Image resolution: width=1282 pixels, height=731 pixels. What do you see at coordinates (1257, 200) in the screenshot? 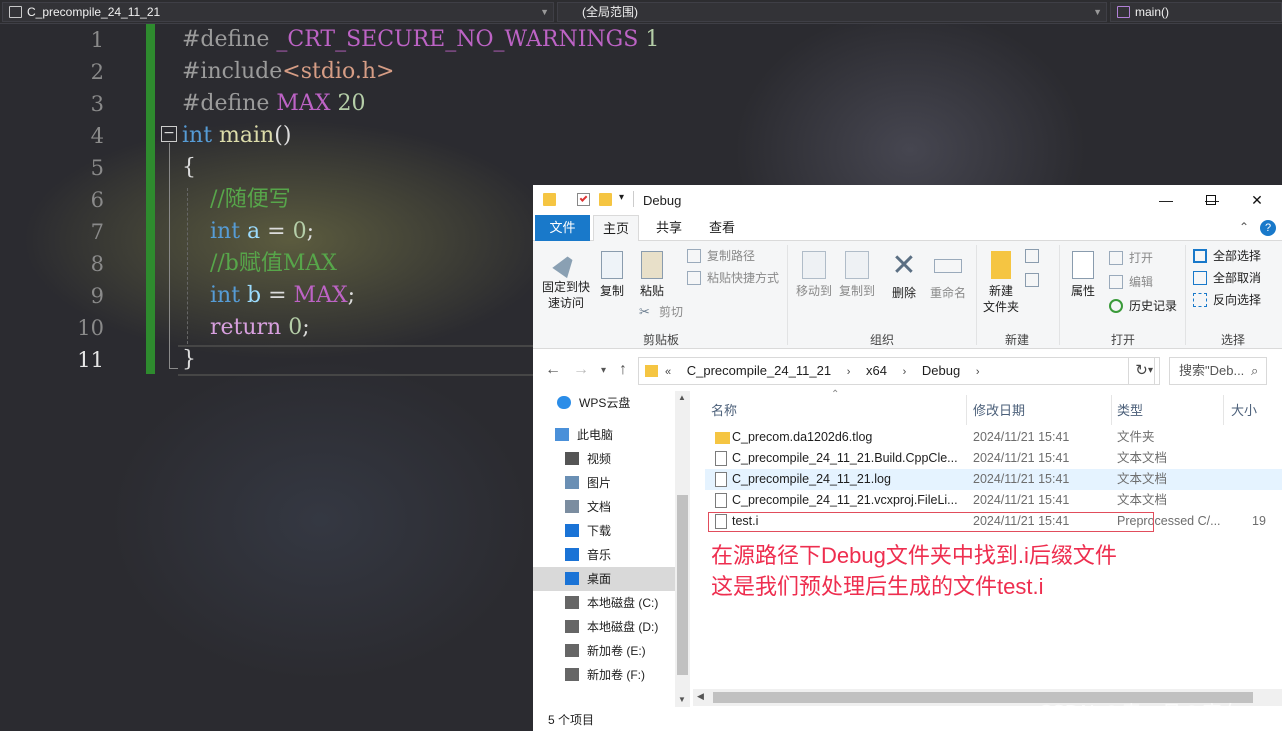
I see `close-button: ✕` at bounding box center [1257, 200].